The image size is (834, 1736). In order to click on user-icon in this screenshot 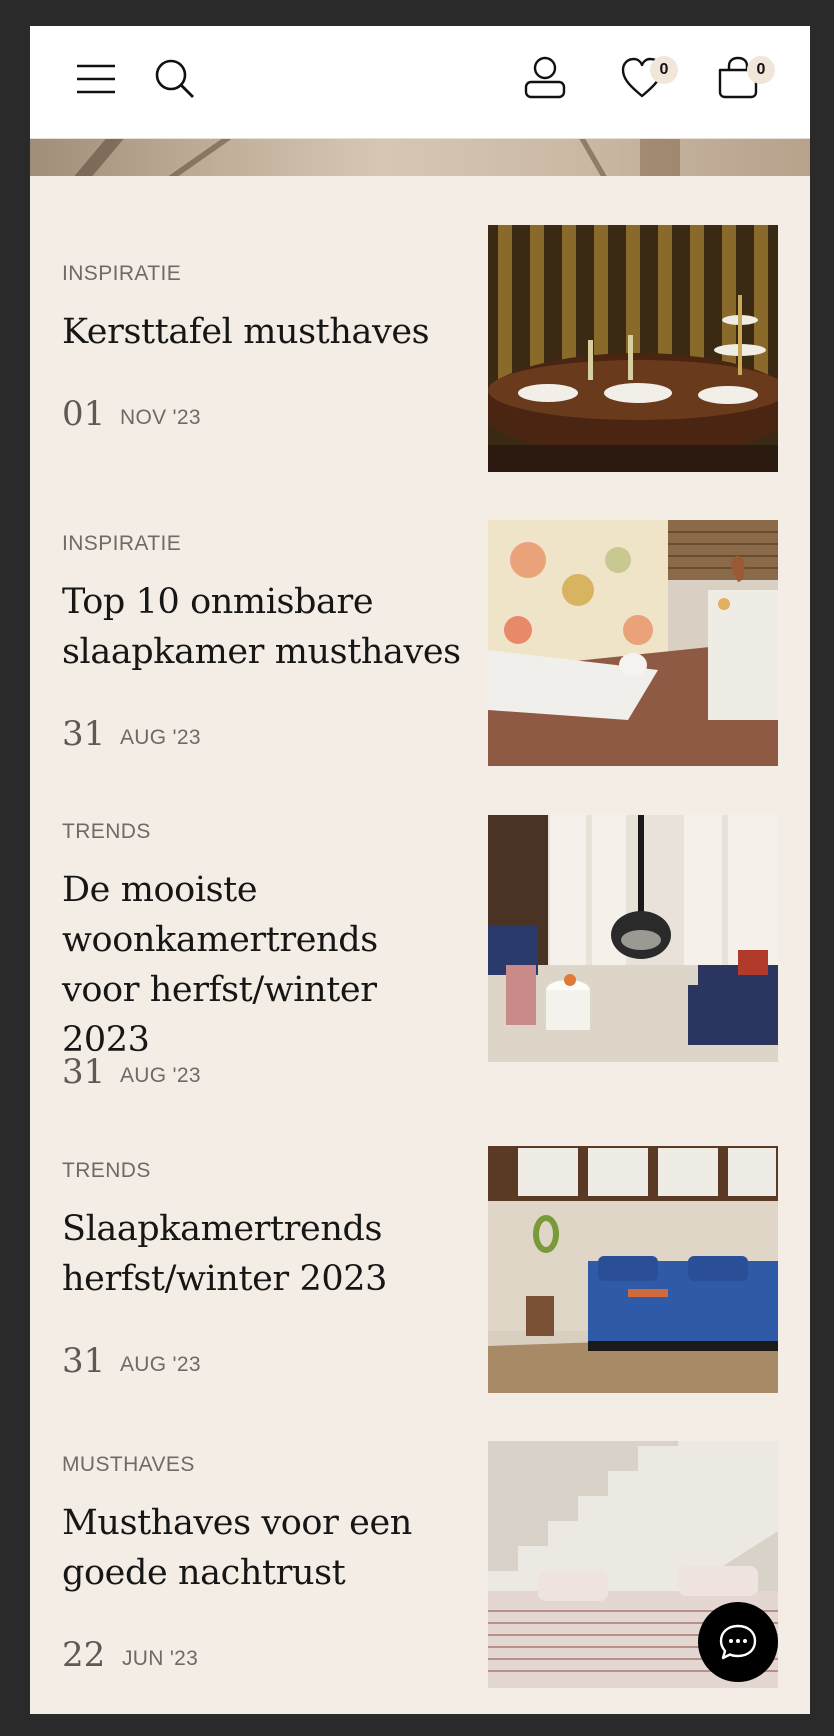, I will do `click(545, 78)`.